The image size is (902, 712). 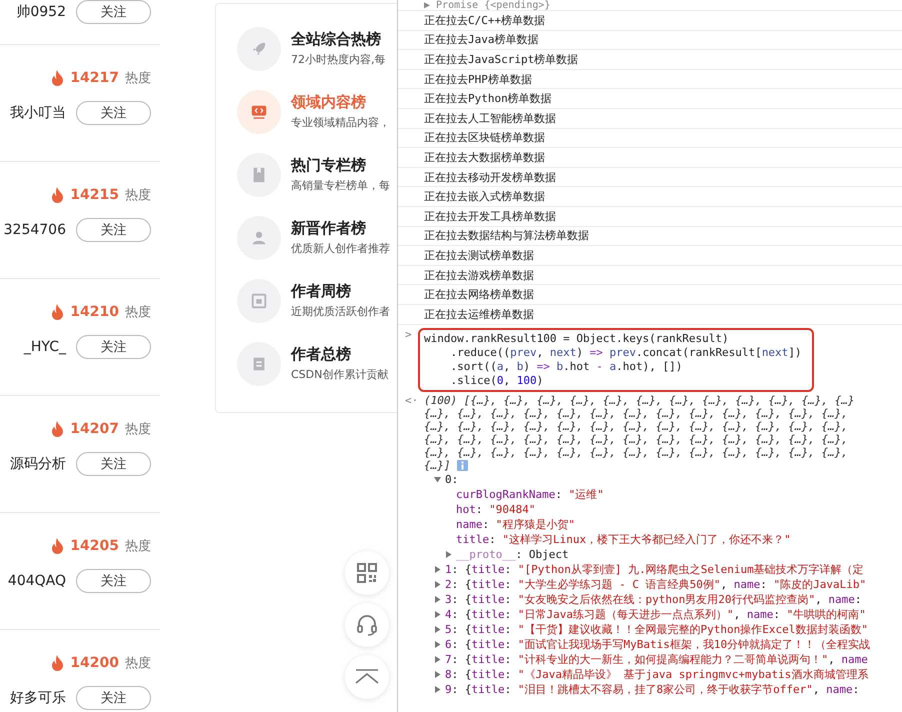 What do you see at coordinates (668, 479) in the screenshot?
I see `array-entry: 0:` at bounding box center [668, 479].